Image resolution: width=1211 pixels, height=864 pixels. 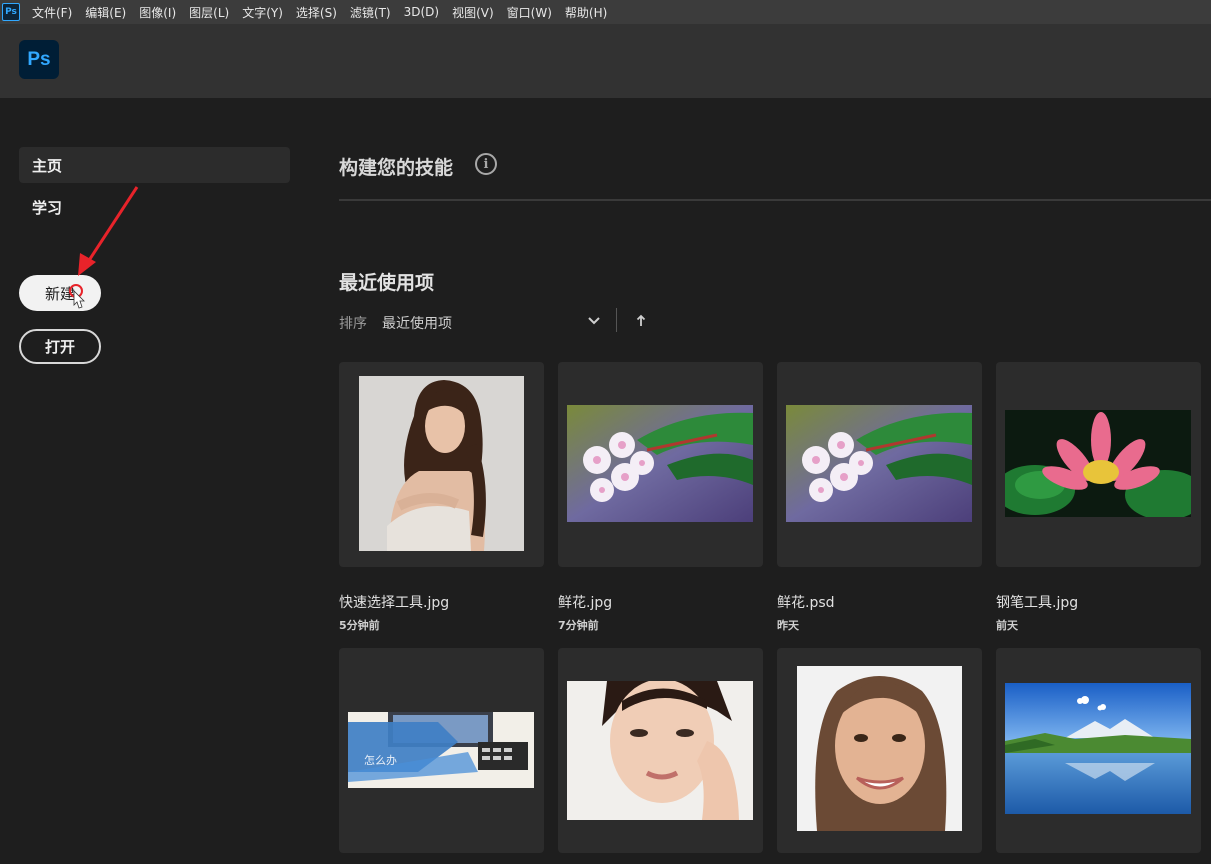 I want to click on recent-file-time: 5分钟前, so click(x=359, y=625).